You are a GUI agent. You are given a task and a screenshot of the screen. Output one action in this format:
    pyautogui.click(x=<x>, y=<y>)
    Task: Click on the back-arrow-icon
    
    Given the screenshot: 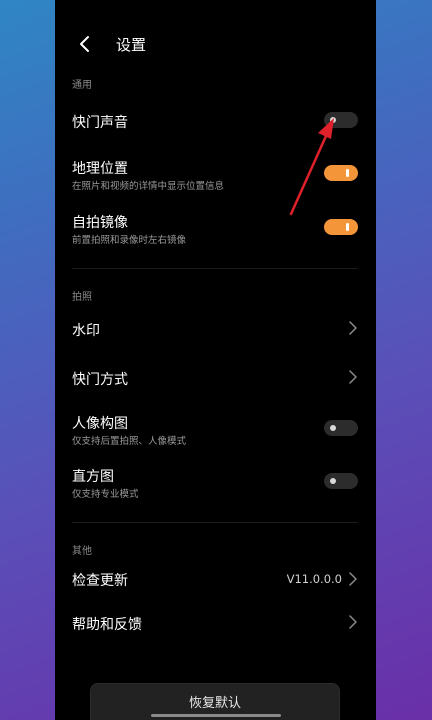 What is the action you would take?
    pyautogui.click(x=85, y=44)
    